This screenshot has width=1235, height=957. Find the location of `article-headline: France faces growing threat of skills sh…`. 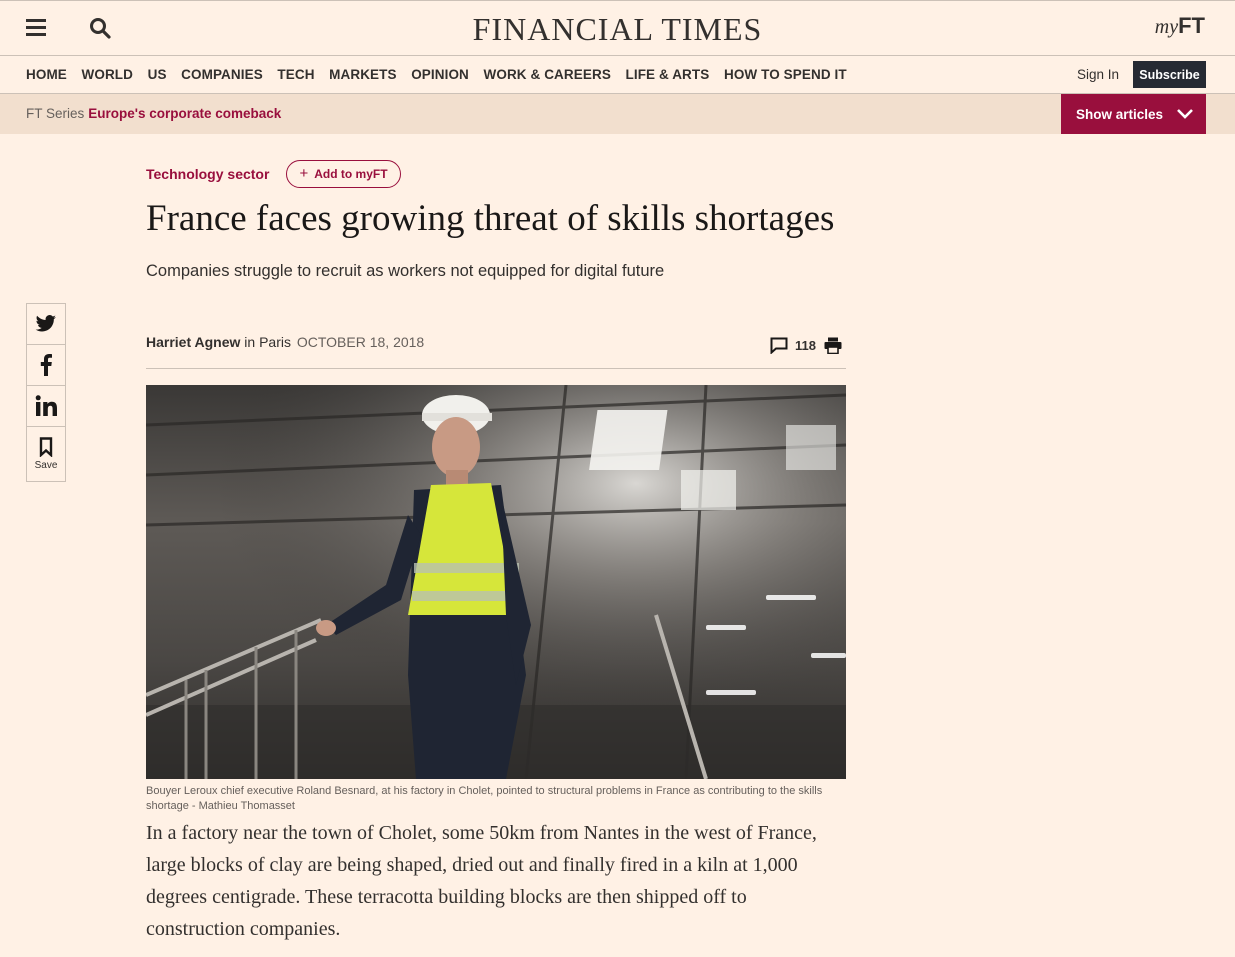

article-headline: France faces growing threat of skills sh… is located at coordinates (490, 218).